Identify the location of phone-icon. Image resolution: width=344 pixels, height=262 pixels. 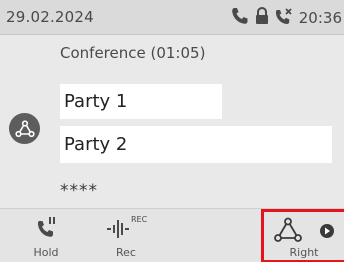
(240, 18).